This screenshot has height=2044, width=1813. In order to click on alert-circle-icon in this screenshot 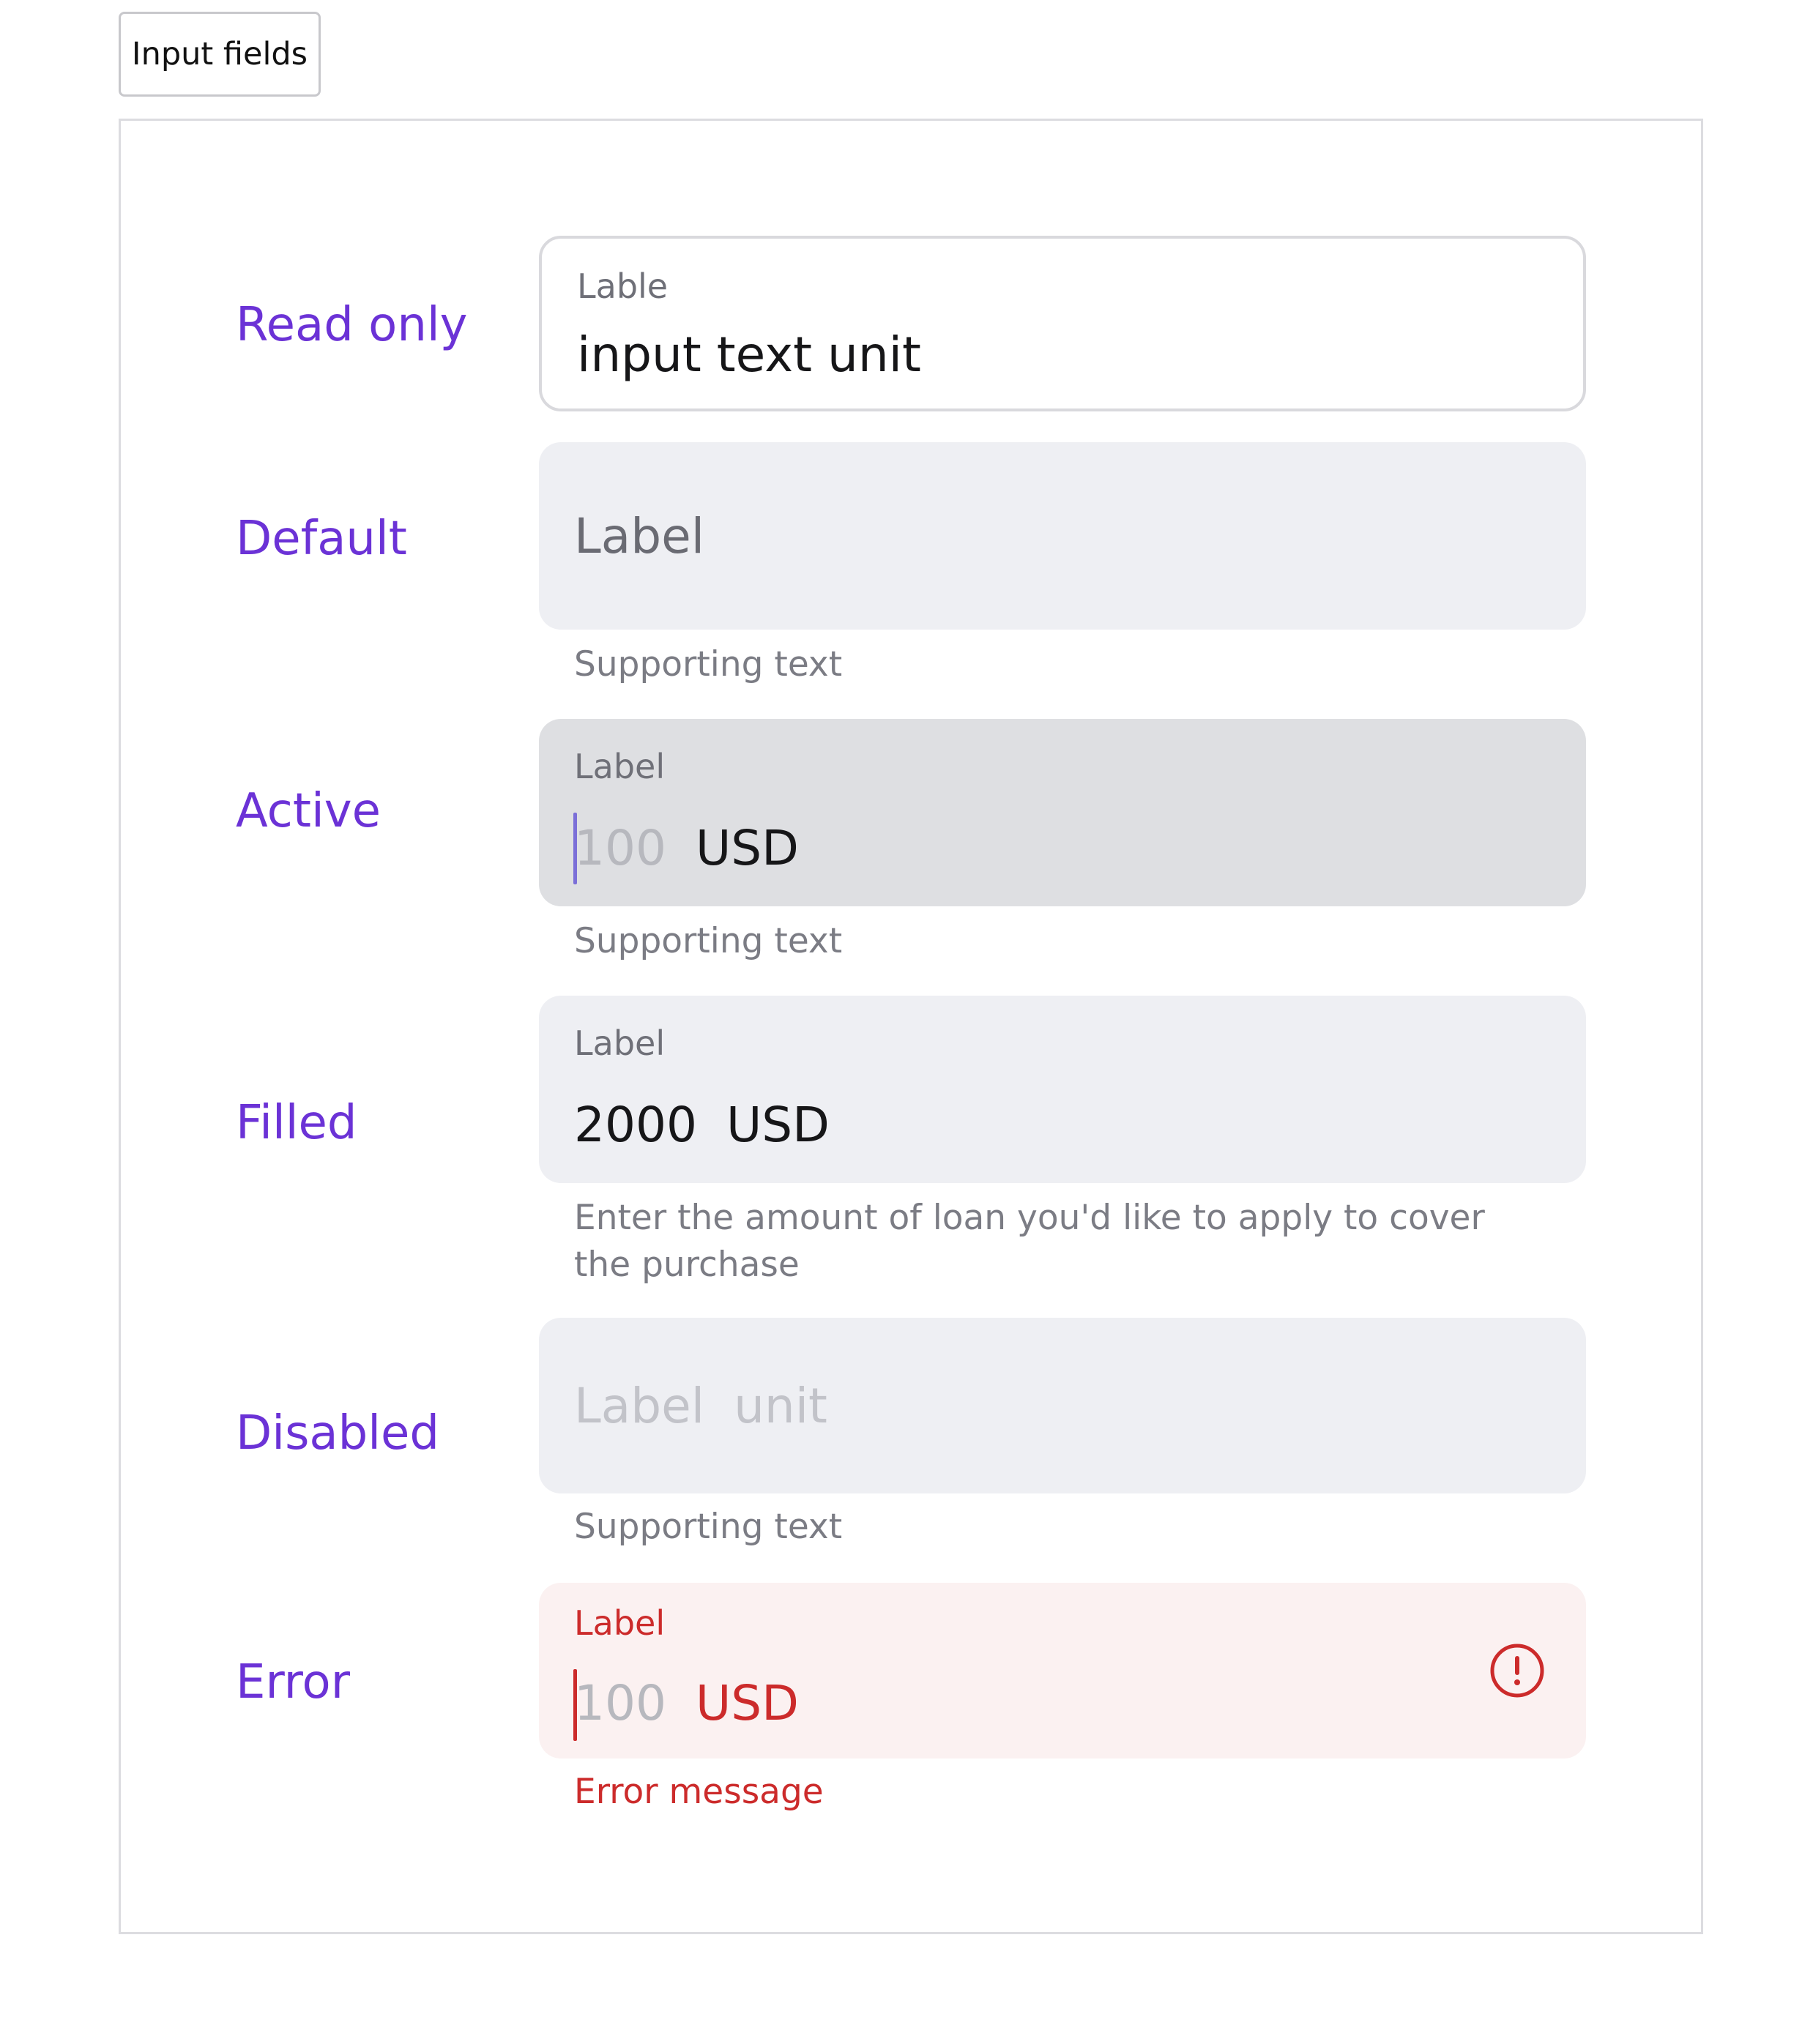, I will do `click(1517, 1671)`.